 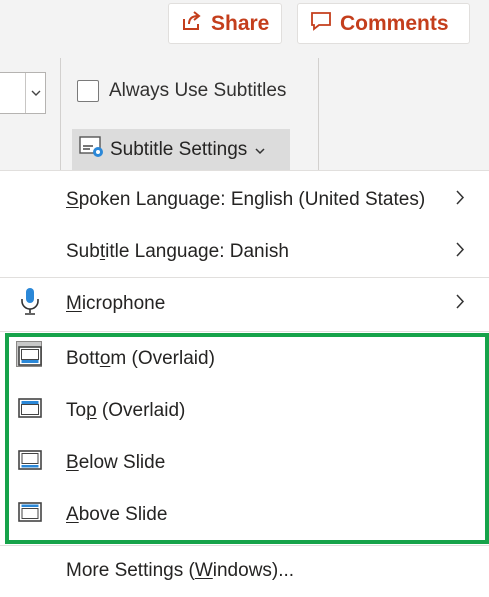 I want to click on menu-item-label: Microphone, so click(x=116, y=303).